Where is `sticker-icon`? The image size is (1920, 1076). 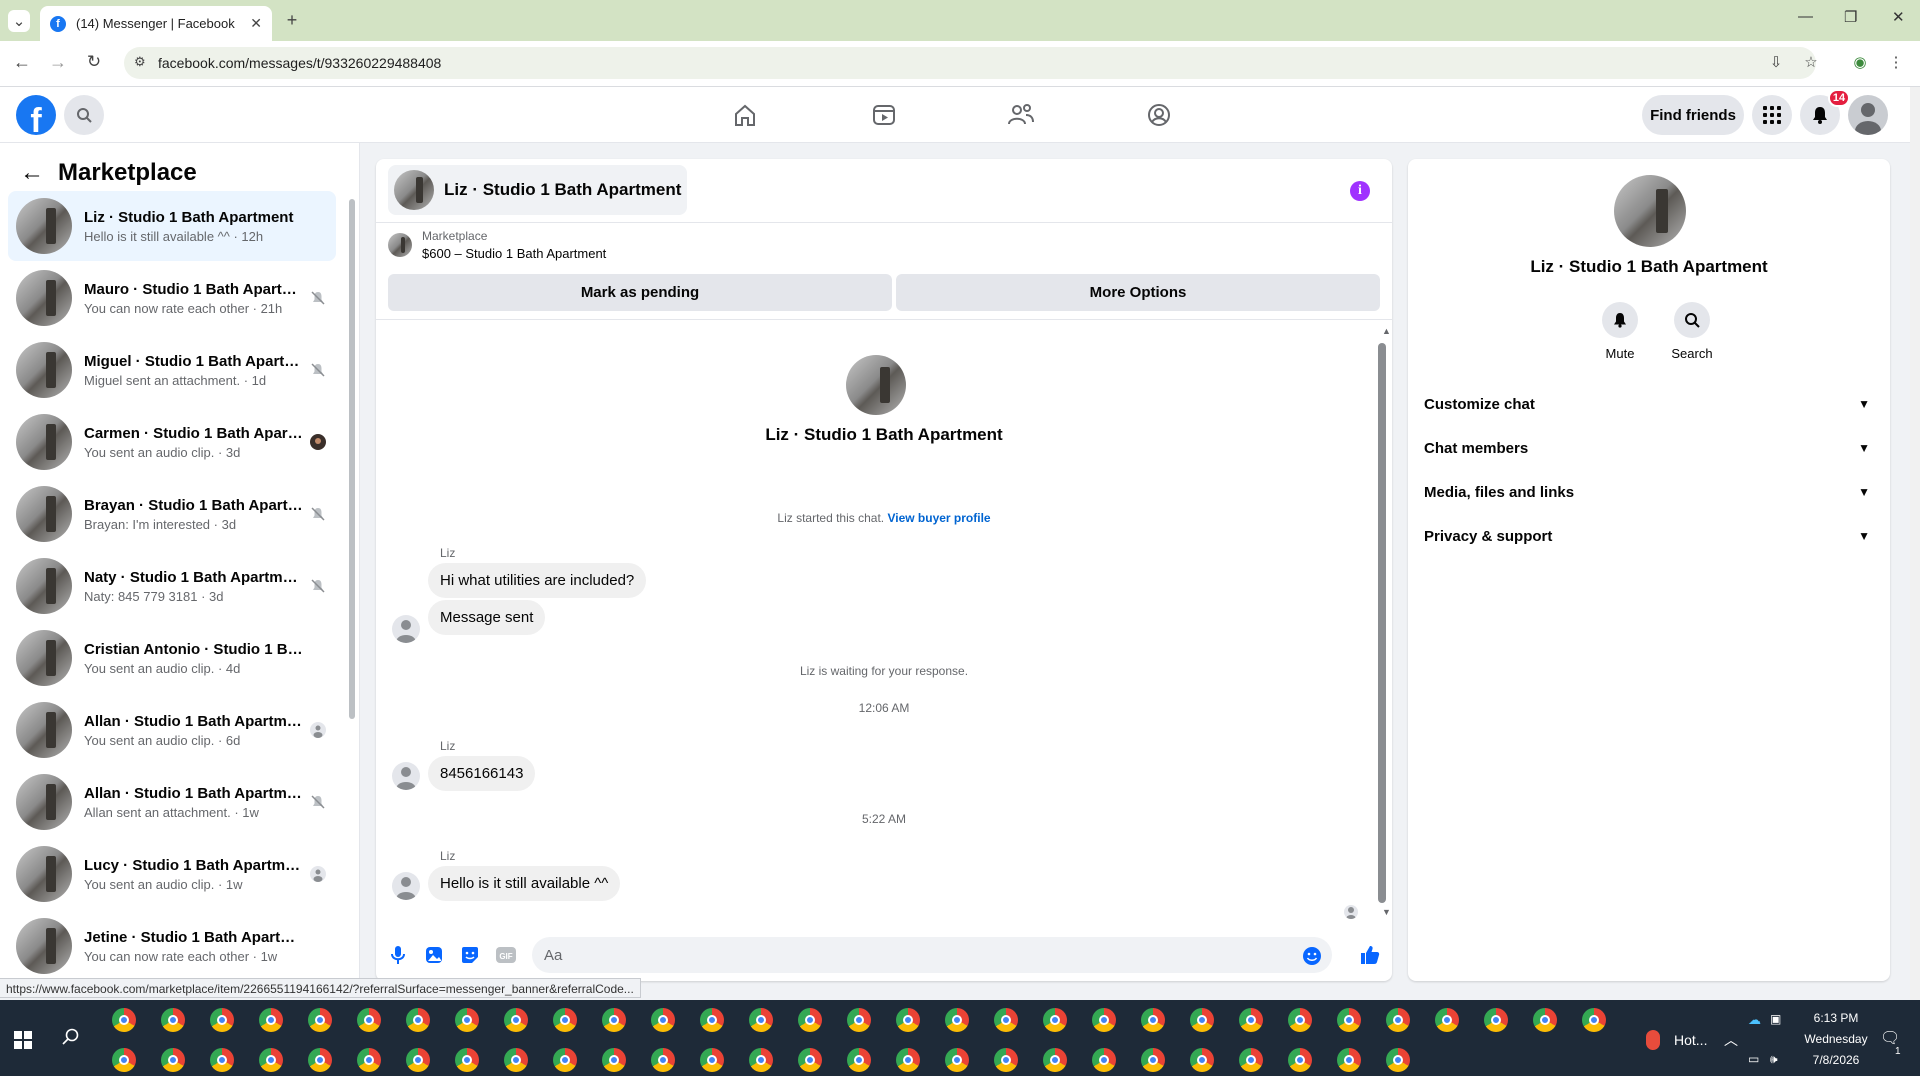
sticker-icon is located at coordinates (470, 955).